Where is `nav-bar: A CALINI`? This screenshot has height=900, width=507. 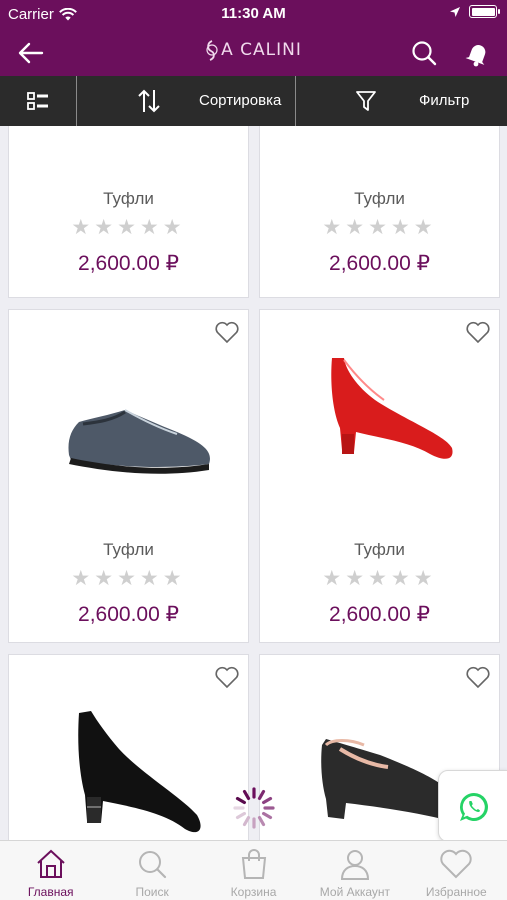
nav-bar: A CALINI is located at coordinates (253, 53).